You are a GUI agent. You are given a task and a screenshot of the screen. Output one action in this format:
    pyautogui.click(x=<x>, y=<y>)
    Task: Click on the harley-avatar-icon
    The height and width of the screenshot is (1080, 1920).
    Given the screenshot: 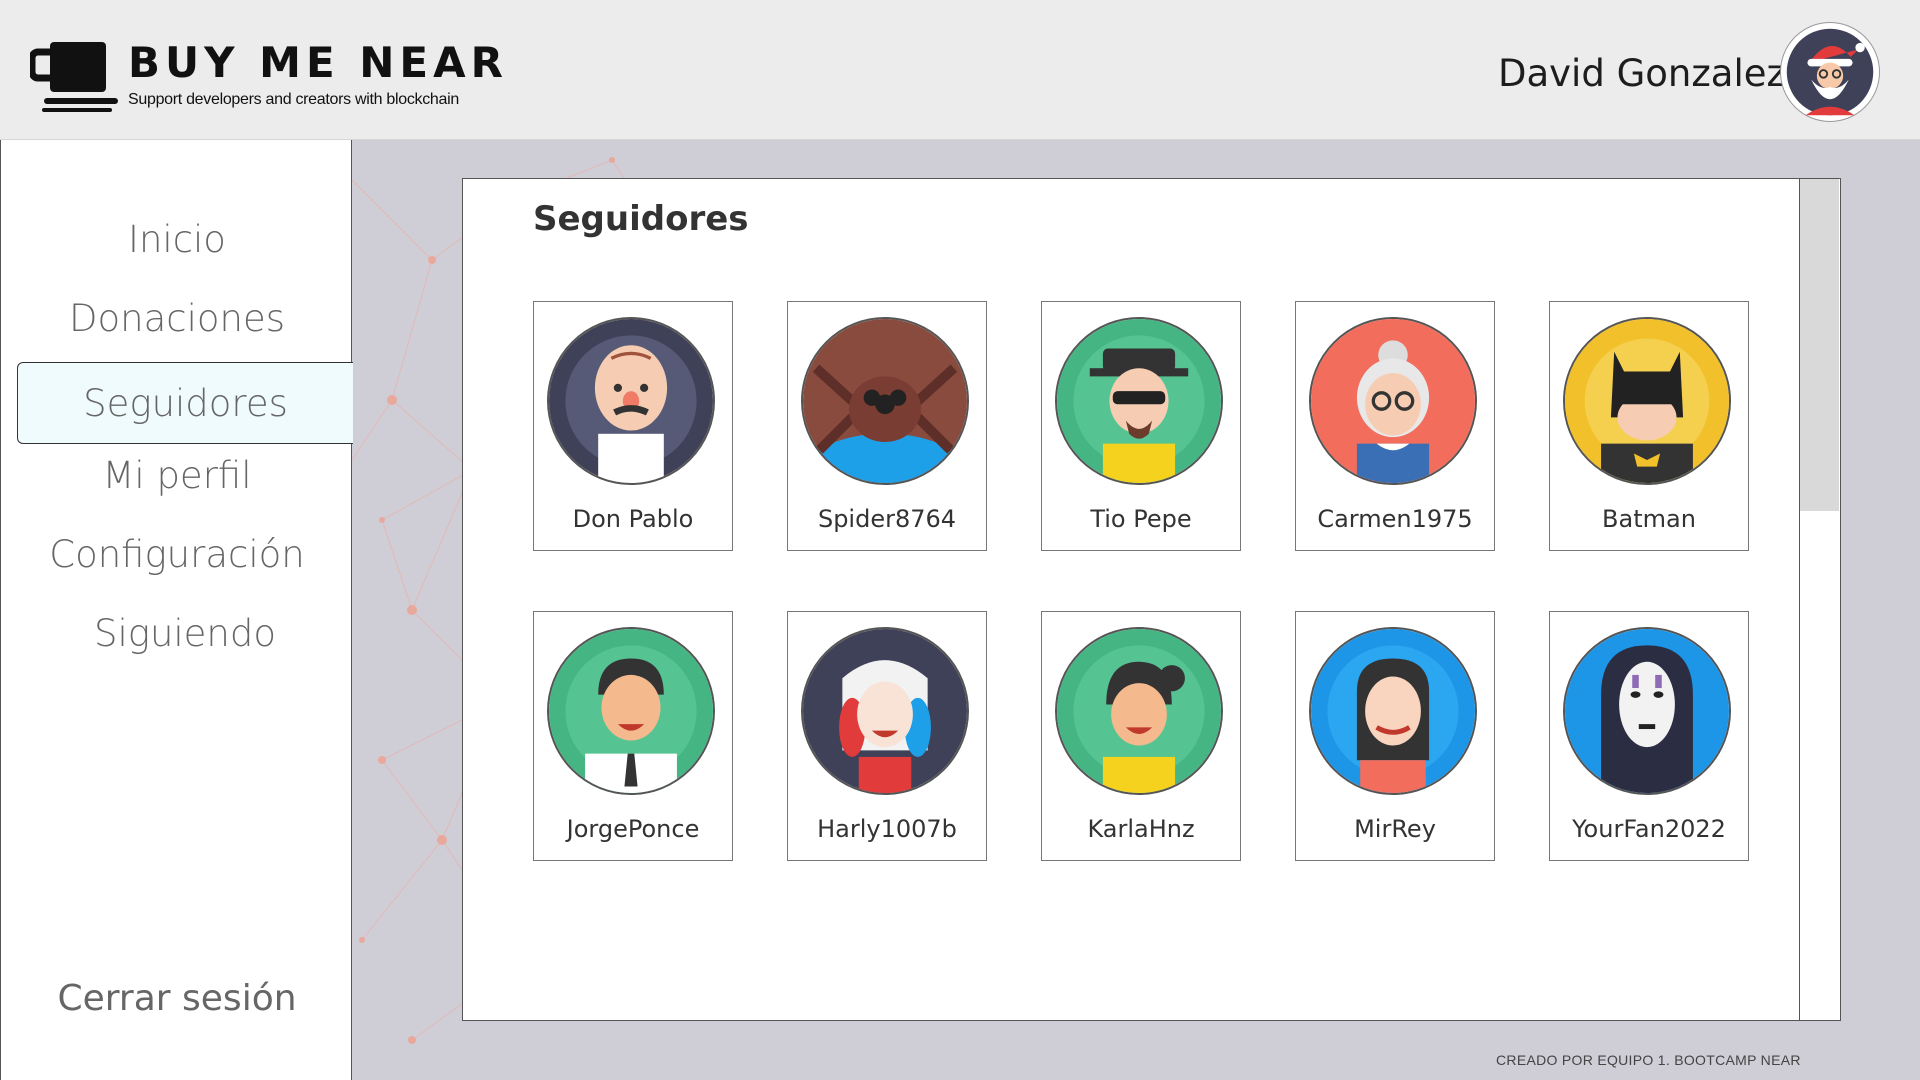 What is the action you would take?
    pyautogui.click(x=885, y=711)
    